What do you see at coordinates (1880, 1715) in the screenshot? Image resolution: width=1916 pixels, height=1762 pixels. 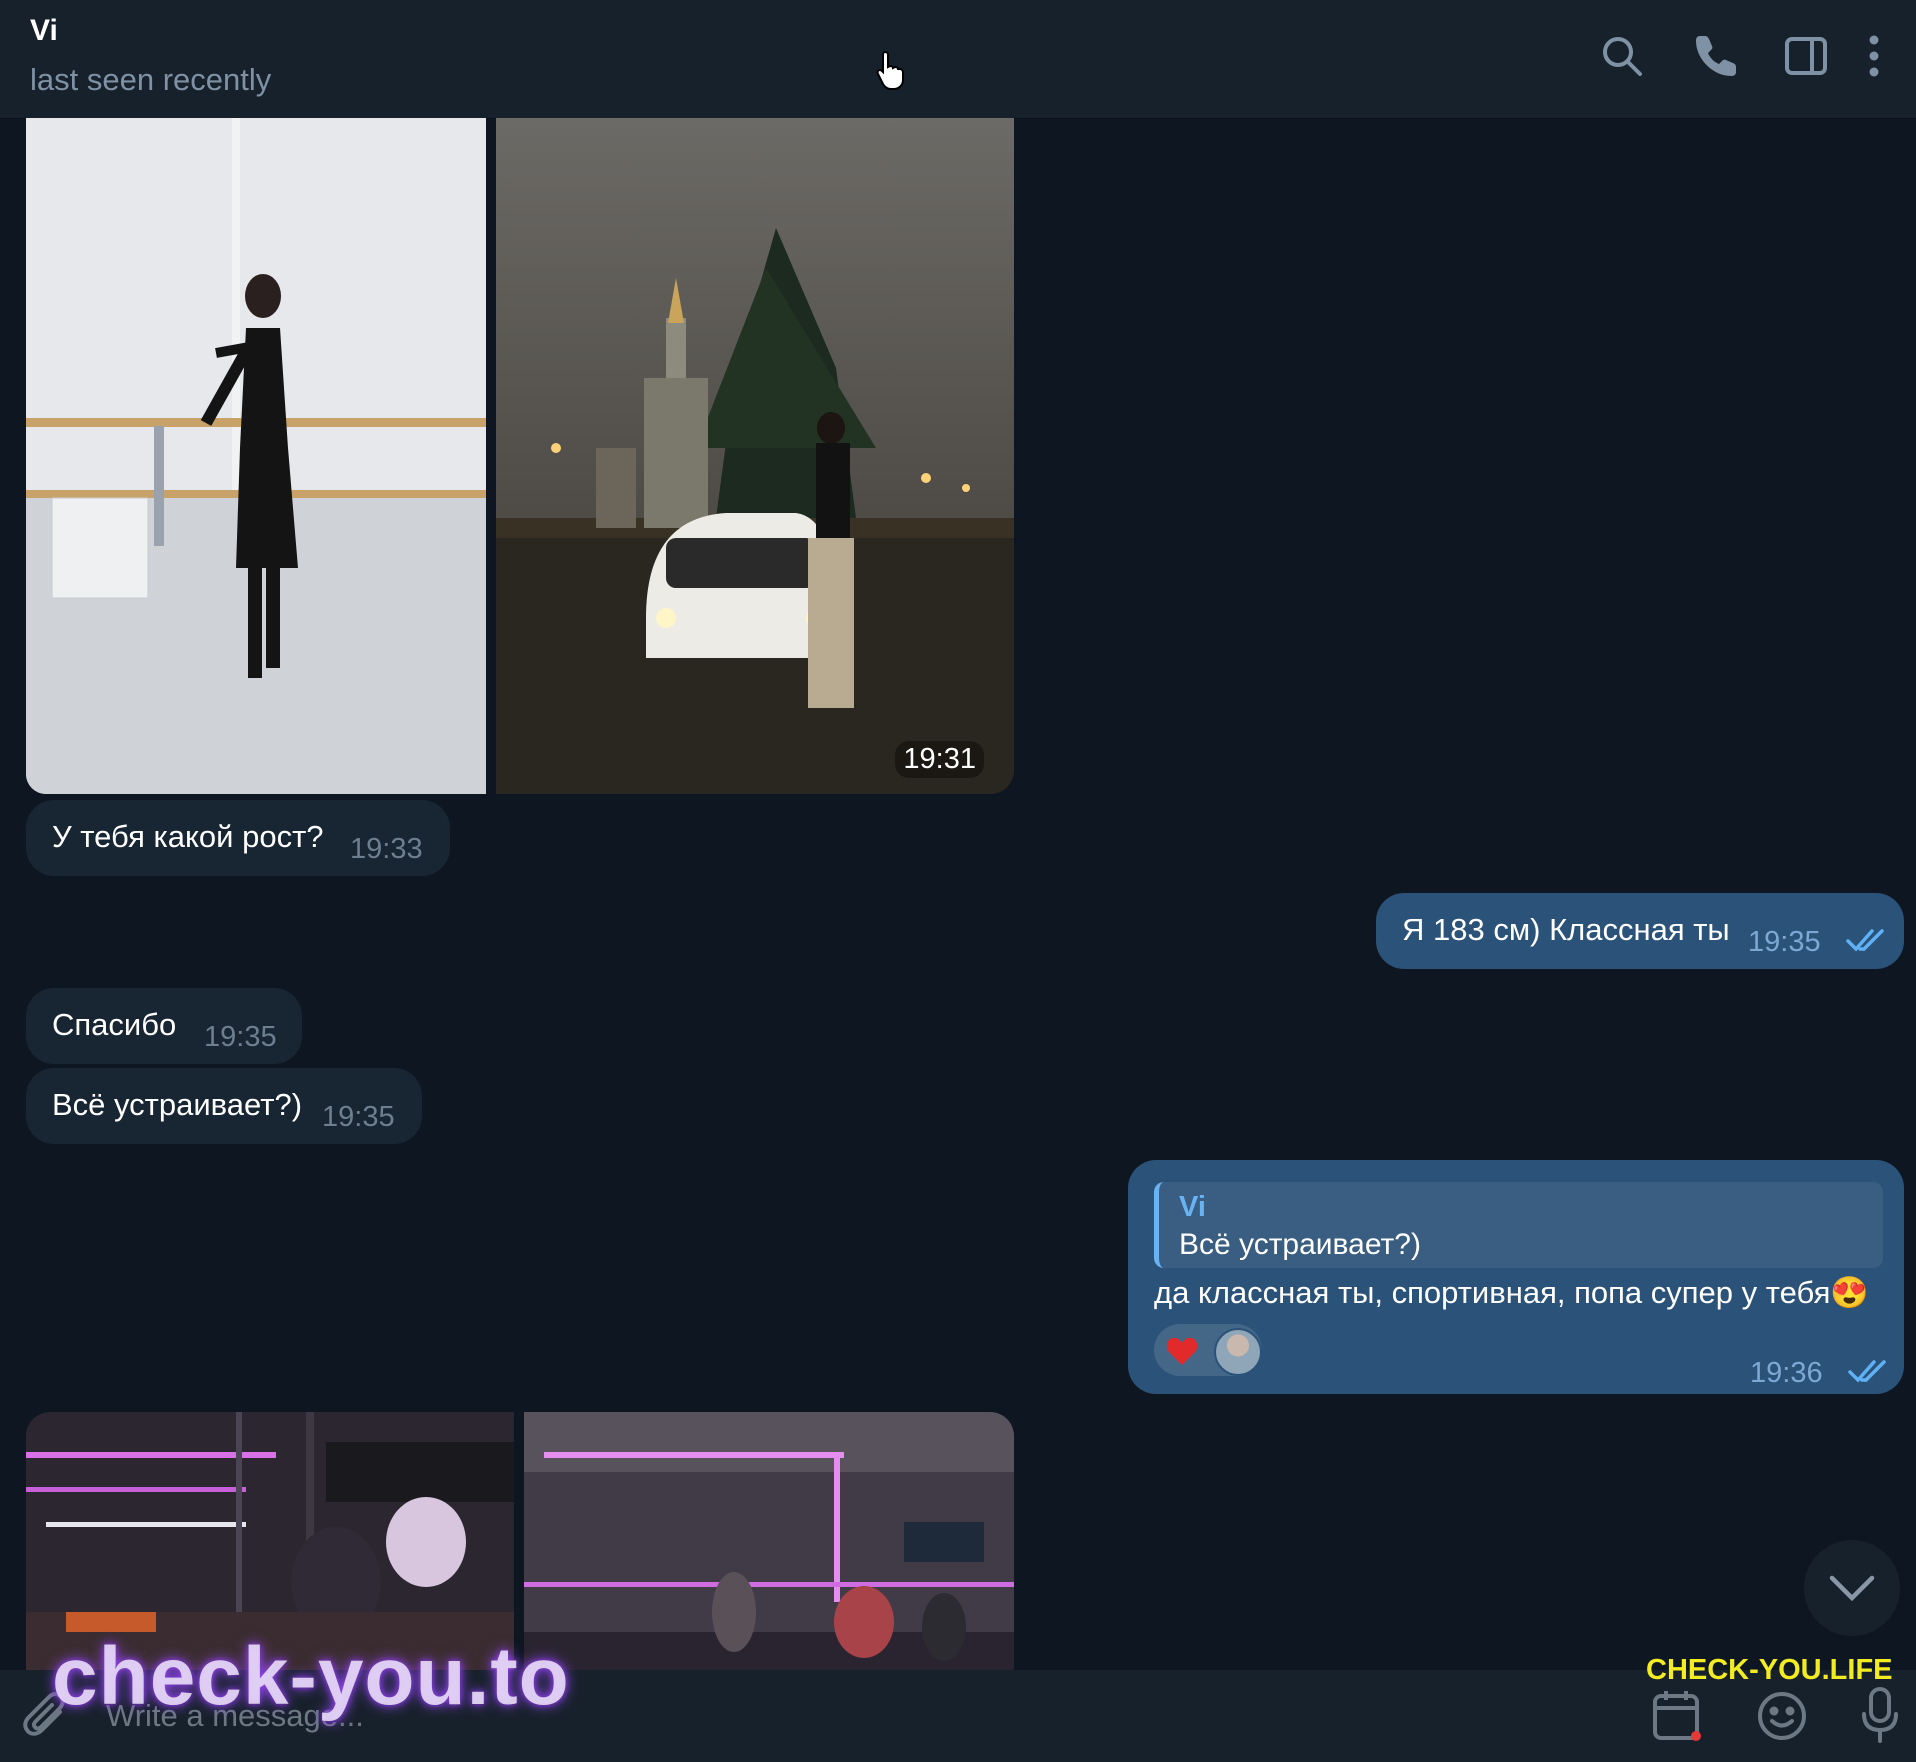 I see `microphone-icon` at bounding box center [1880, 1715].